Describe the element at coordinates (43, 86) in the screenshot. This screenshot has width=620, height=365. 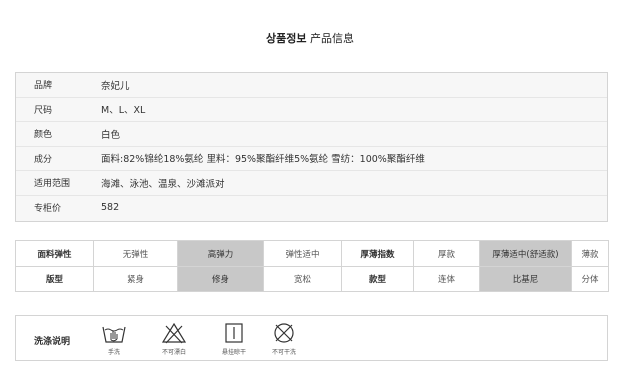
I see `info-key: 品牌` at that location.